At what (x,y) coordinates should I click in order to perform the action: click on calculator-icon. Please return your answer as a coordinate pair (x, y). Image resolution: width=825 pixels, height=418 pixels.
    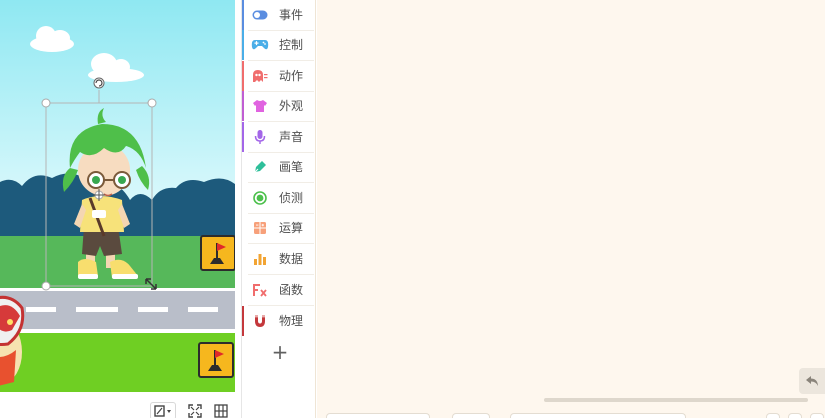
    Looking at the image, I should click on (260, 228).